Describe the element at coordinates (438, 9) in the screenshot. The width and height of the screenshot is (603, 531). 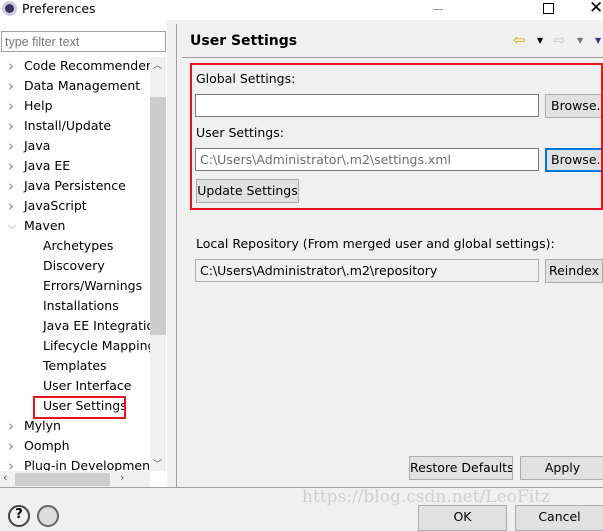
I see `minimize-icon` at that location.